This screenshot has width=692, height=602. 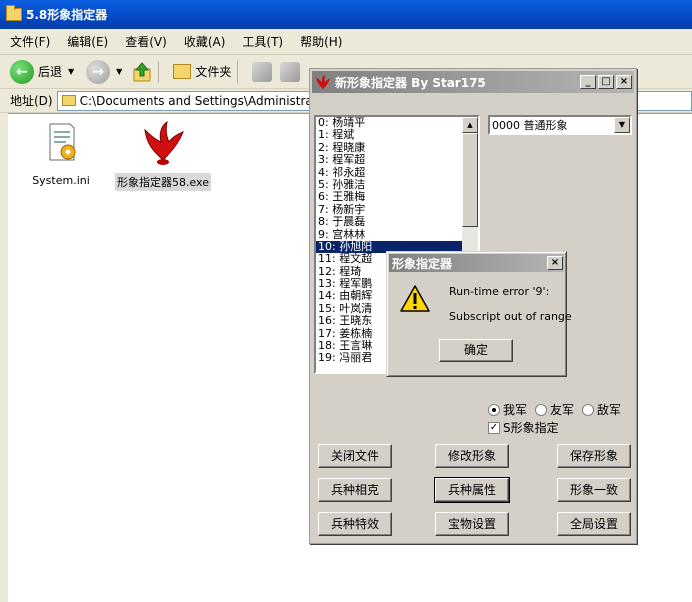 What do you see at coordinates (119, 71) in the screenshot?
I see `forward-dropdown-icon: ▼` at bounding box center [119, 71].